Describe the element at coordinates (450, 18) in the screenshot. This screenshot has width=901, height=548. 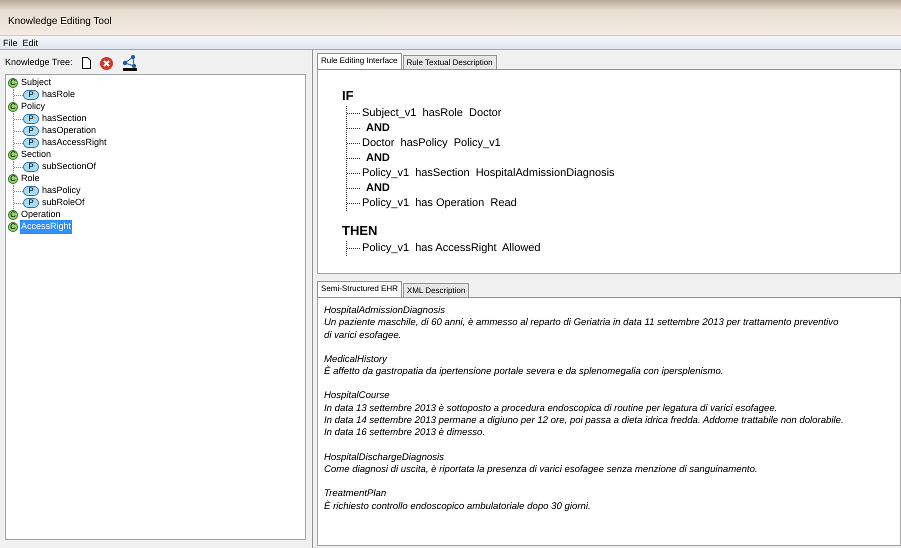
I see `window-title: Knowledge Editing Tool` at that location.